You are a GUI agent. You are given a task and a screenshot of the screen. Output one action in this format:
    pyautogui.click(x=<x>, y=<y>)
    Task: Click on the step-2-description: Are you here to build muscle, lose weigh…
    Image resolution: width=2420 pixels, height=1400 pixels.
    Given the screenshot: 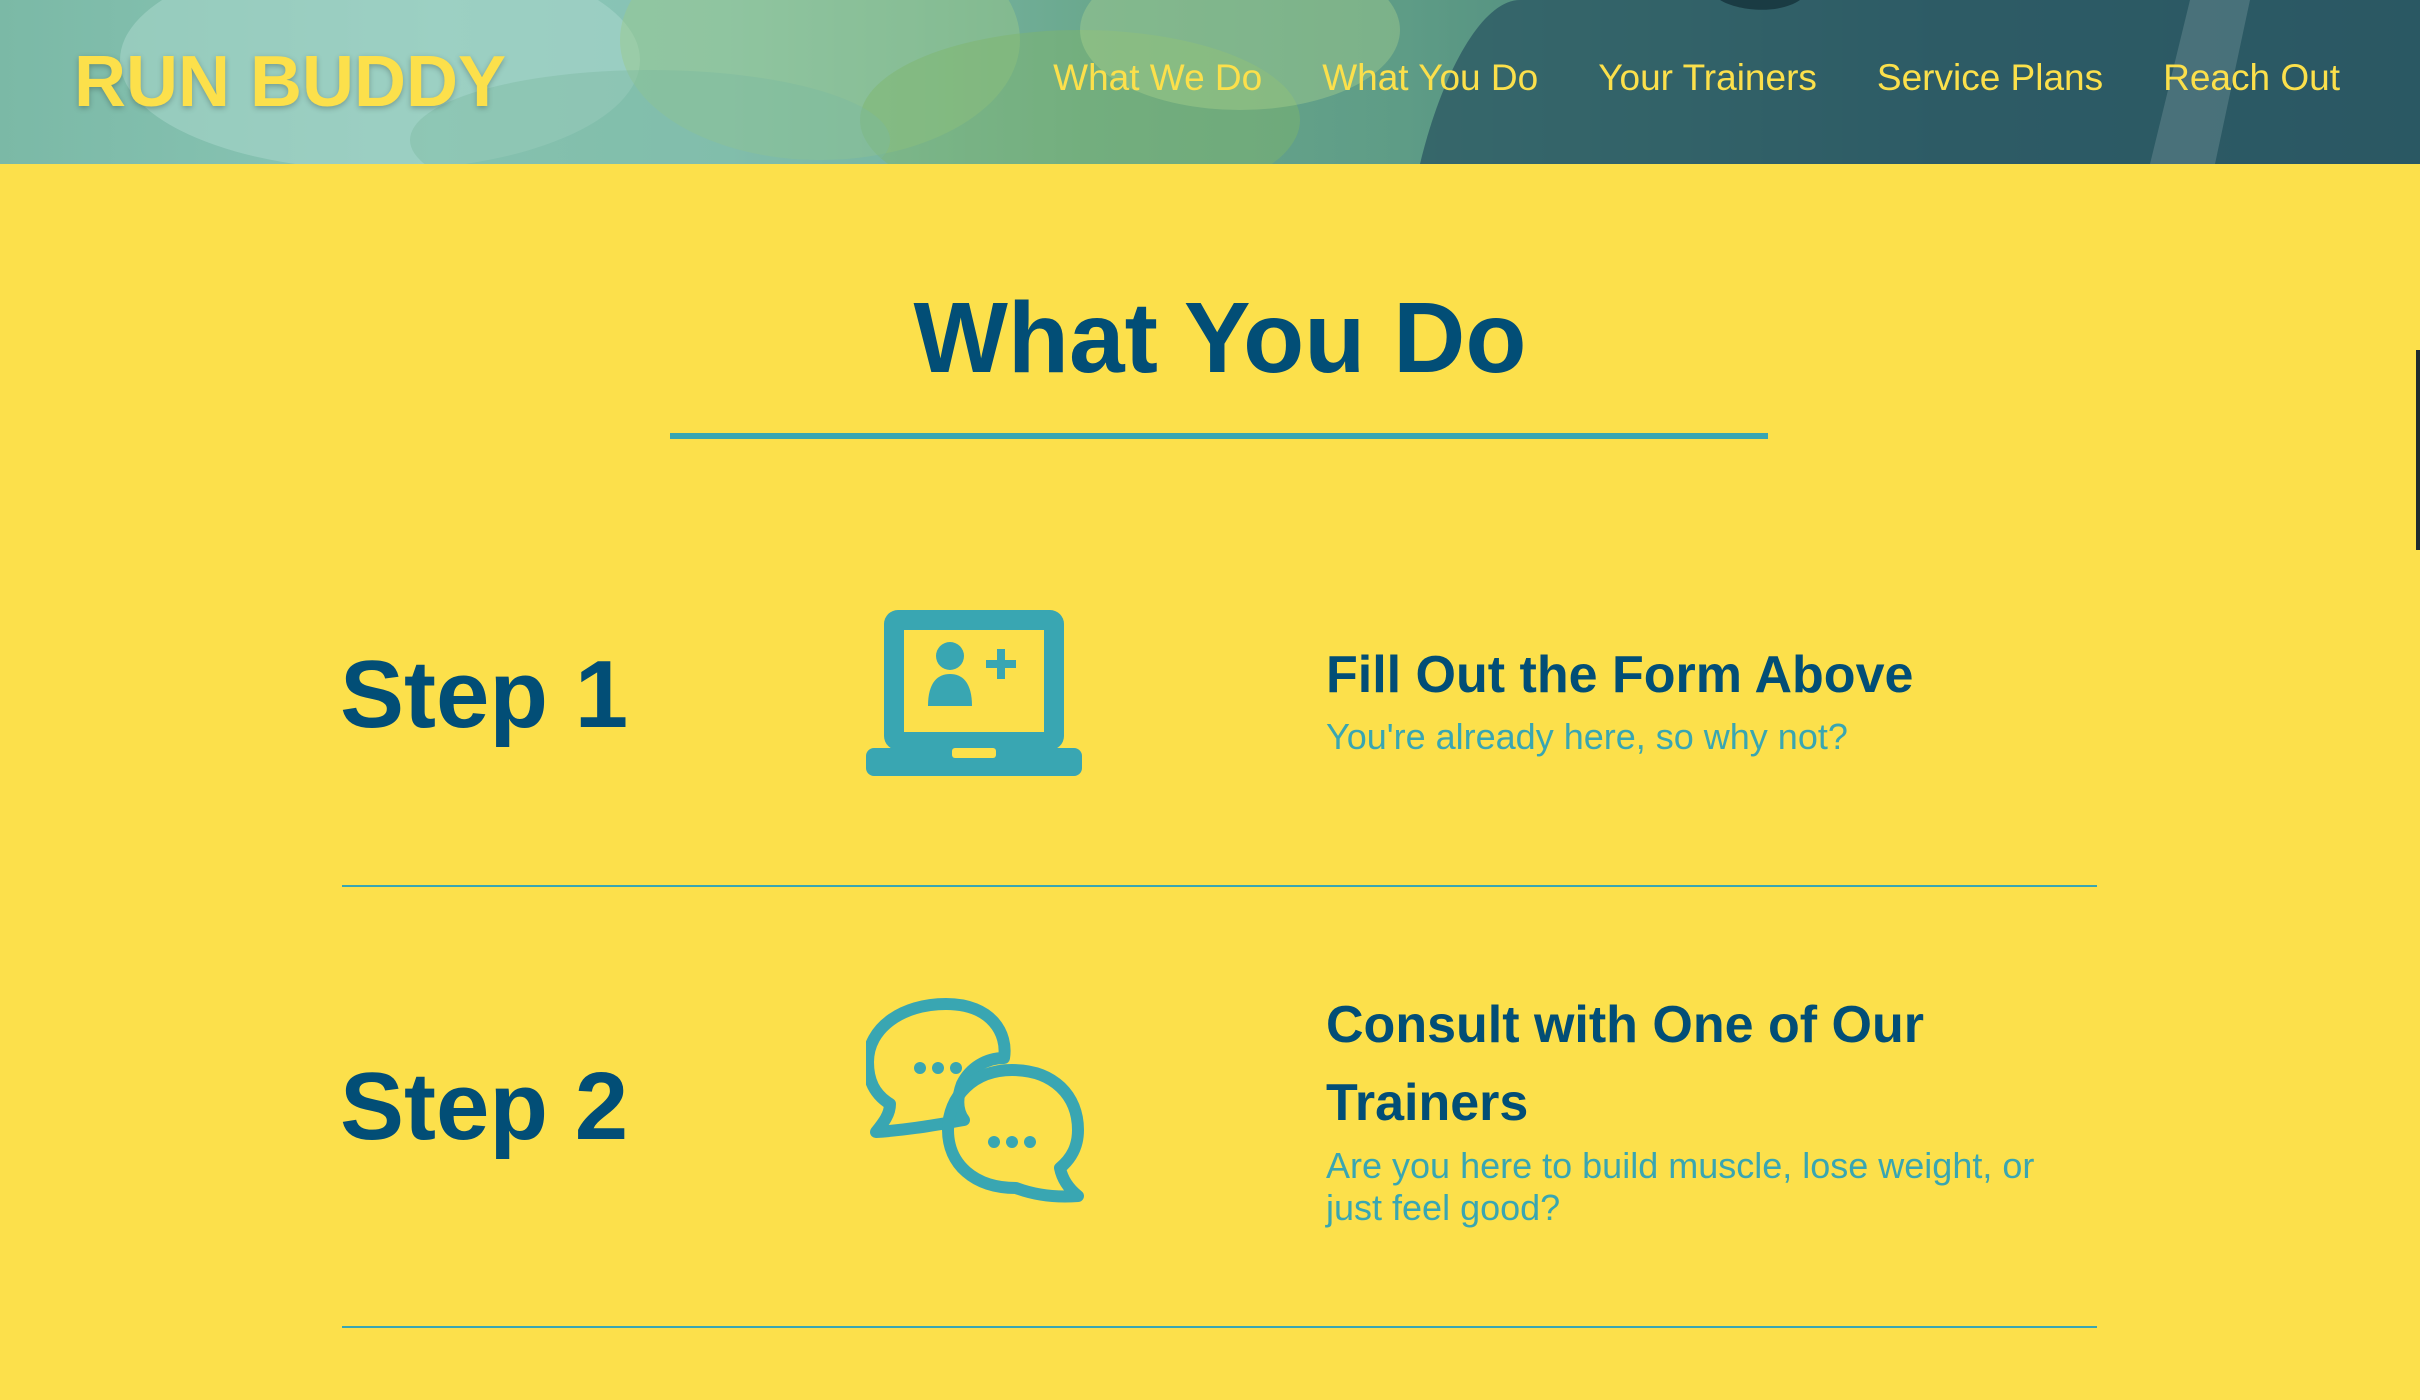 What is the action you would take?
    pyautogui.click(x=1680, y=1186)
    